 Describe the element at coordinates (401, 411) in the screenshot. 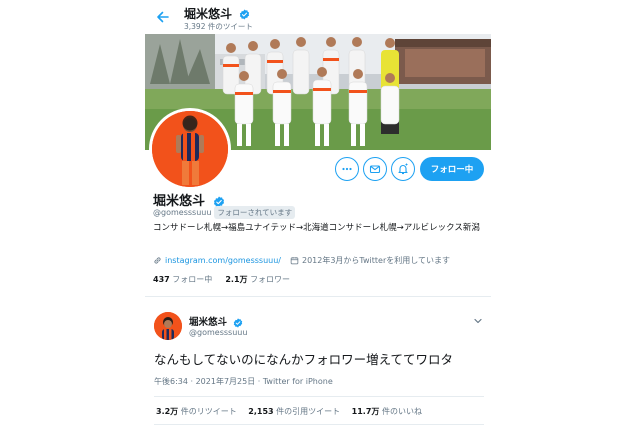

I see `likes-label: 件のいいね` at that location.